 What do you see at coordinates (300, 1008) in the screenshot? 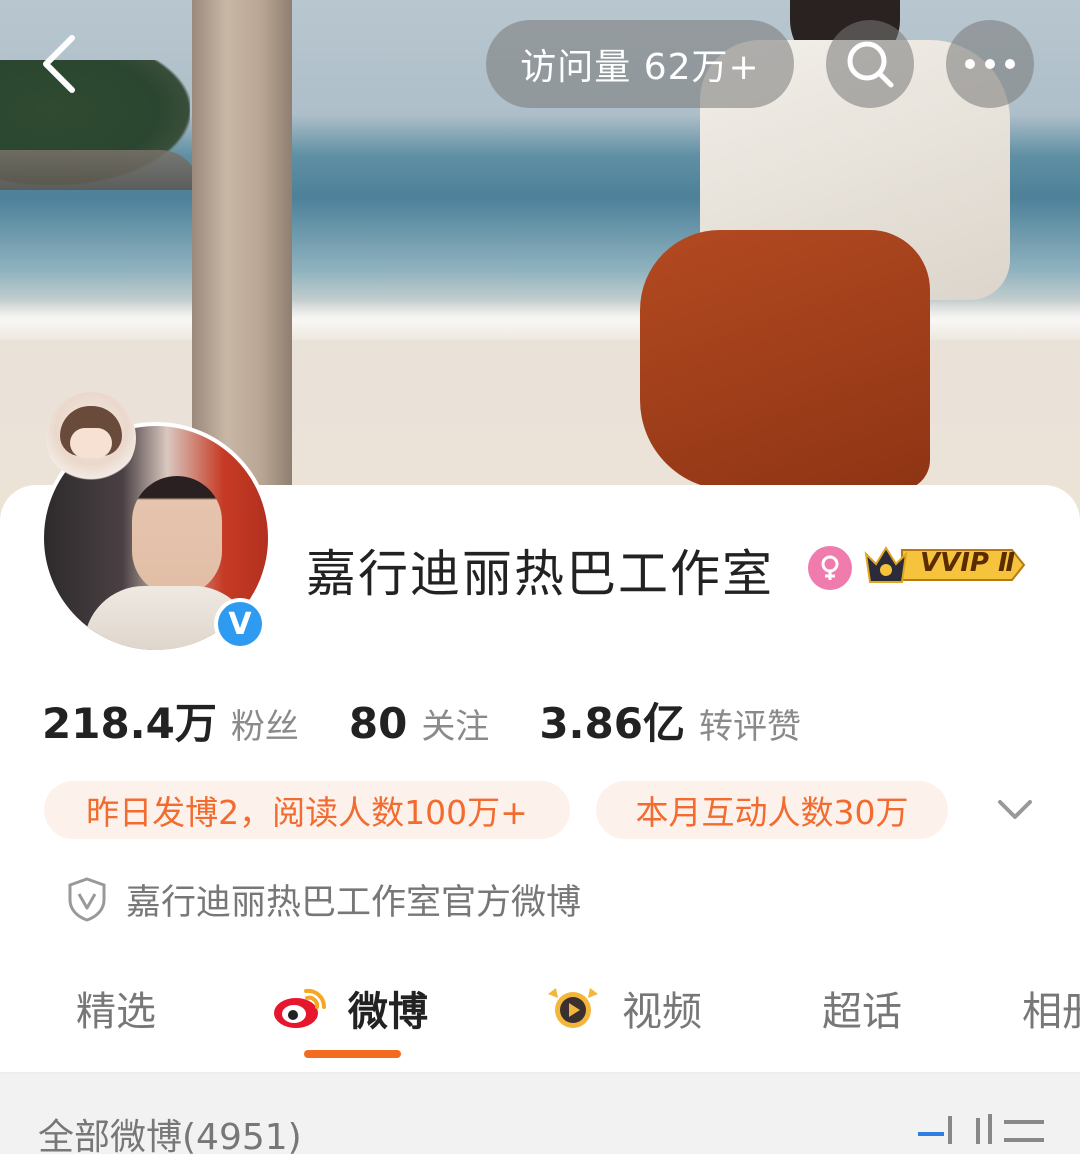
I see `weibo-logo-icon` at bounding box center [300, 1008].